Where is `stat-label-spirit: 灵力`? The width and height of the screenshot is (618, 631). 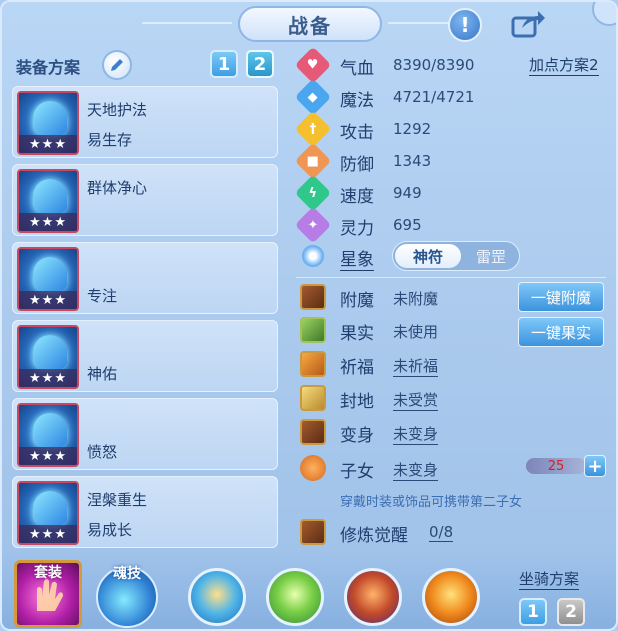 stat-label-spirit: 灵力 is located at coordinates (357, 229).